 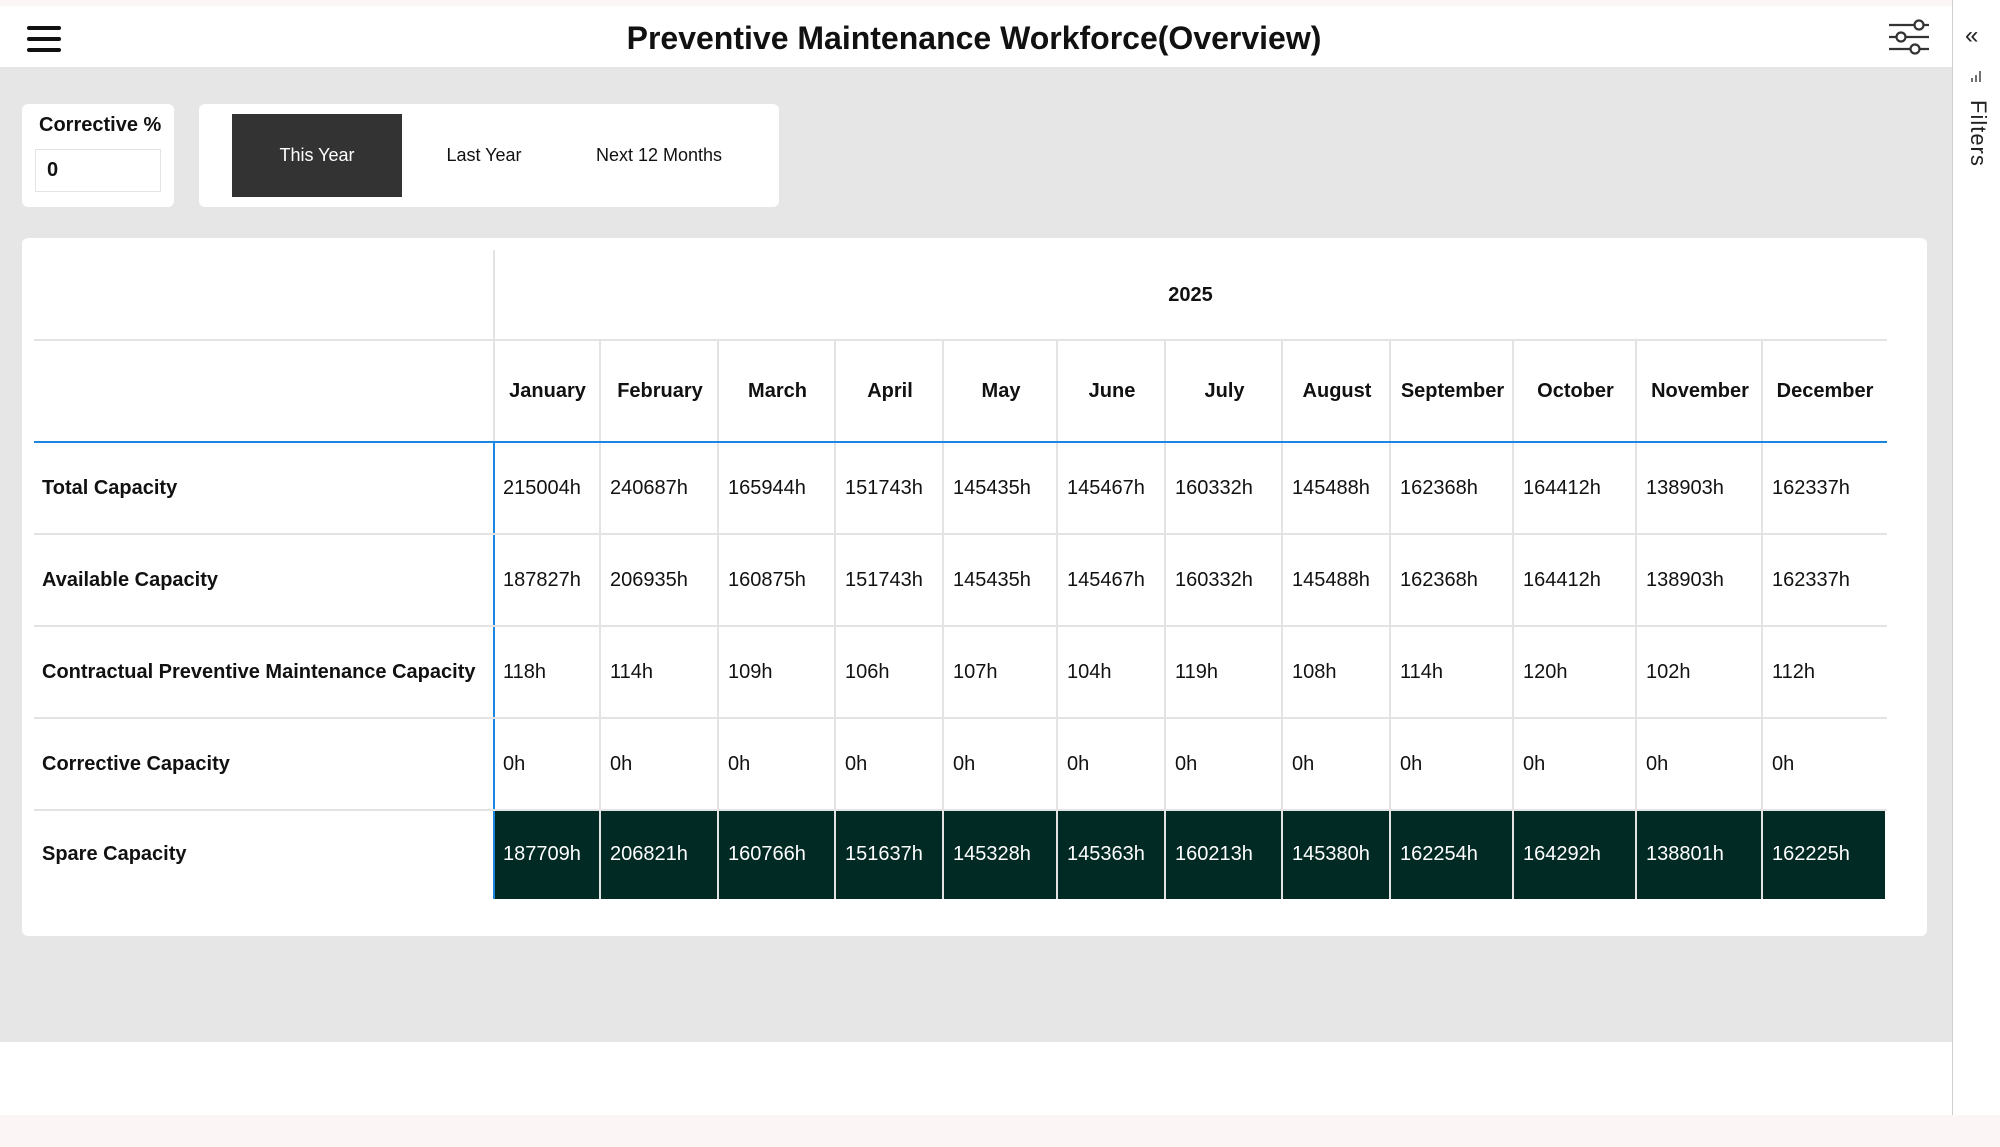 I want to click on table-cell: 104h, so click(x=1089, y=671).